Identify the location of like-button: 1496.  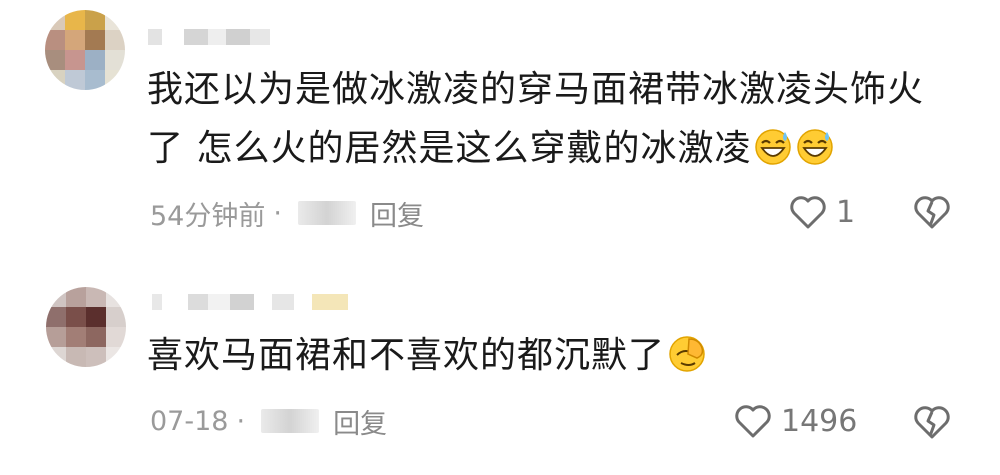
(795, 421).